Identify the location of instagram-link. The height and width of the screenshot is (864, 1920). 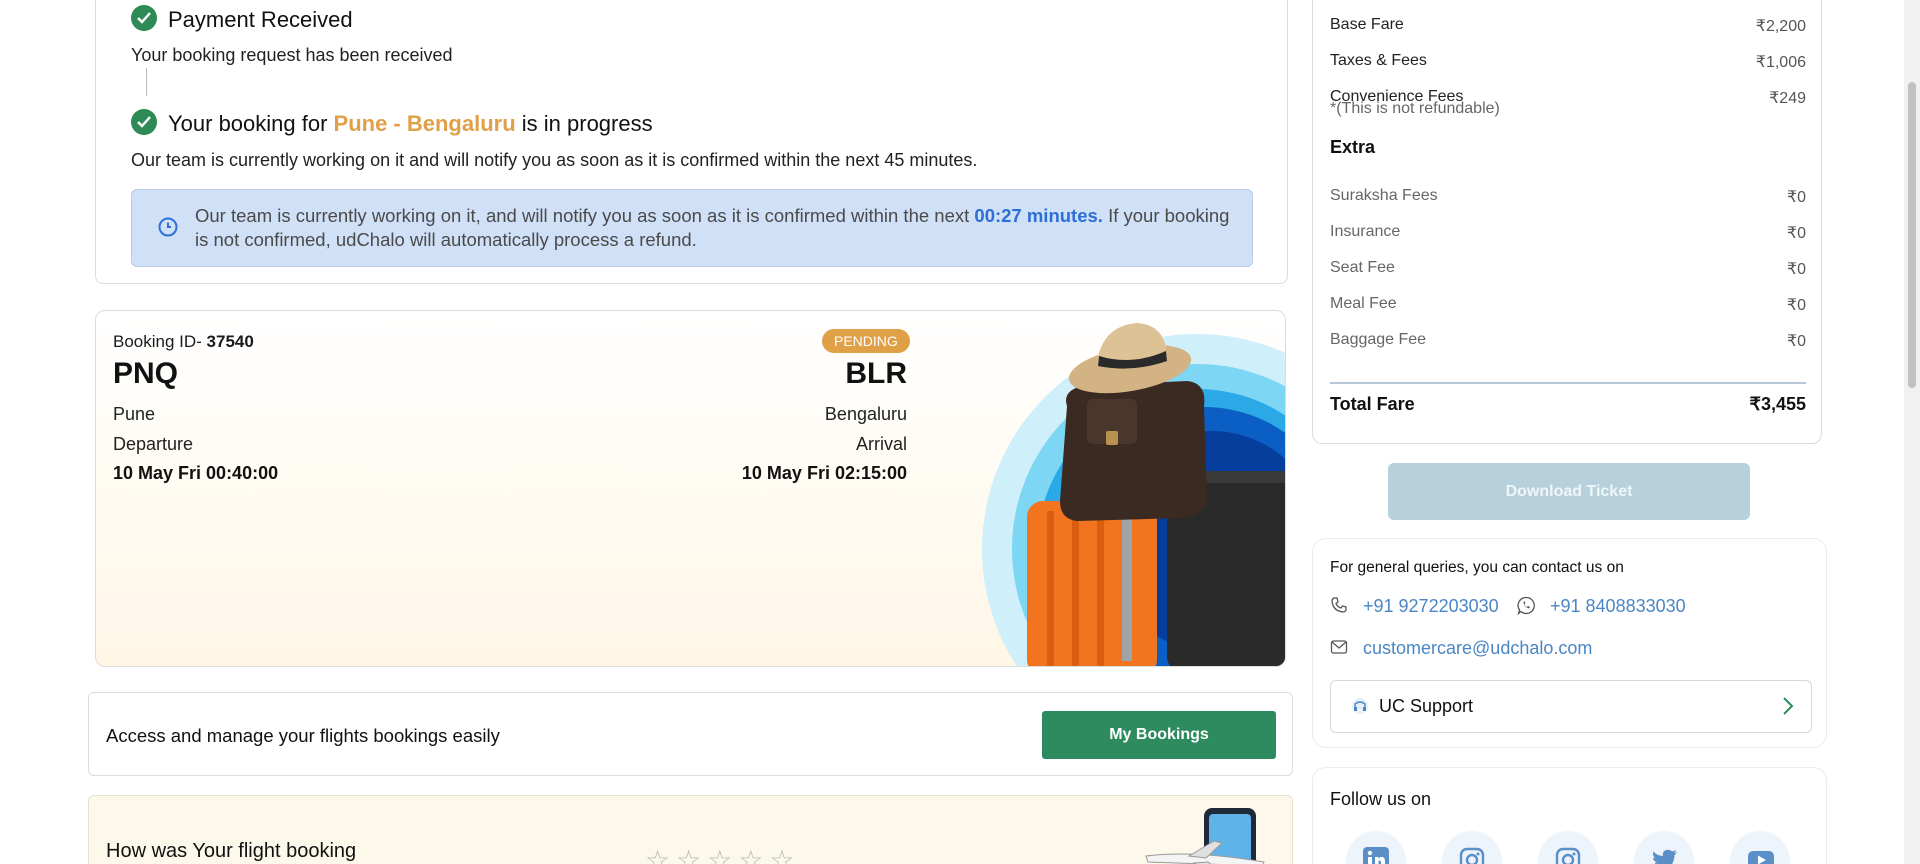
(1472, 847).